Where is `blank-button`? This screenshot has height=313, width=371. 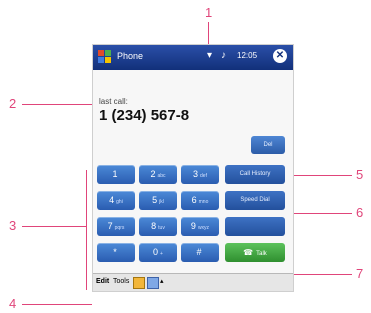
blank-button is located at coordinates (255, 226).